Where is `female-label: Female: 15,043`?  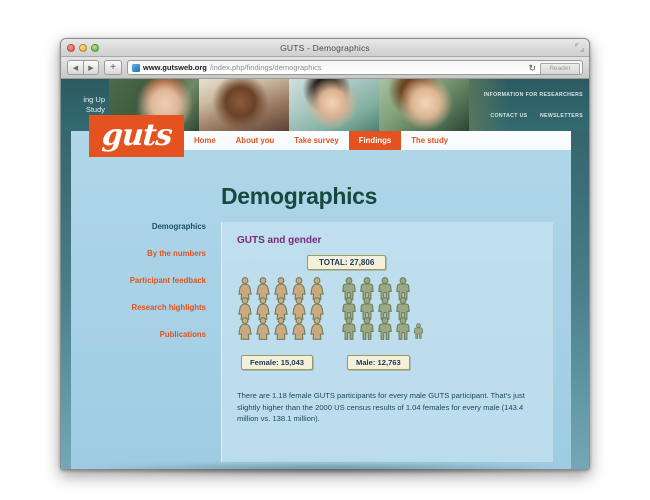 female-label: Female: 15,043 is located at coordinates (277, 362).